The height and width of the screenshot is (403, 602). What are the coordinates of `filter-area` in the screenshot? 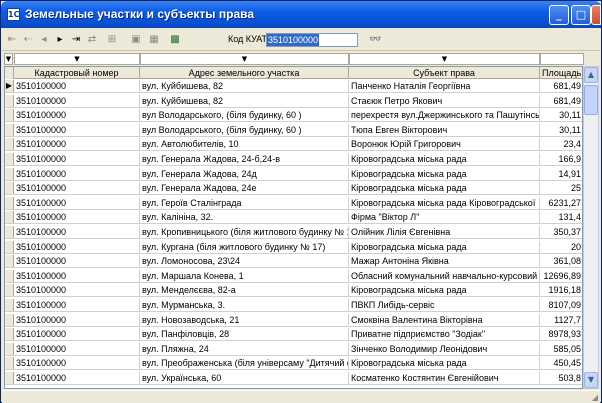 It's located at (562, 59).